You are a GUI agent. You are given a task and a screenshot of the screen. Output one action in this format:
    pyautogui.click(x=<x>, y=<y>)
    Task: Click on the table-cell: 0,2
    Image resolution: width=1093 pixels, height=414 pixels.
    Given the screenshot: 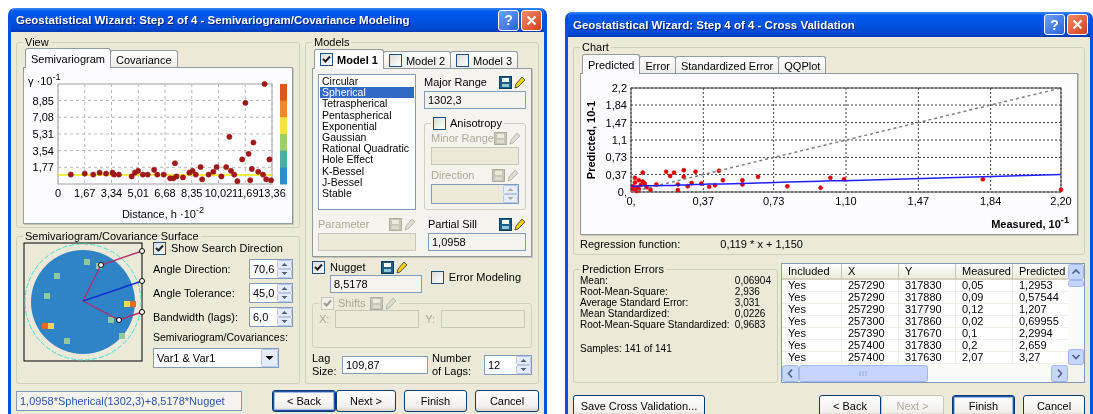 What is the action you would take?
    pyautogui.click(x=984, y=346)
    